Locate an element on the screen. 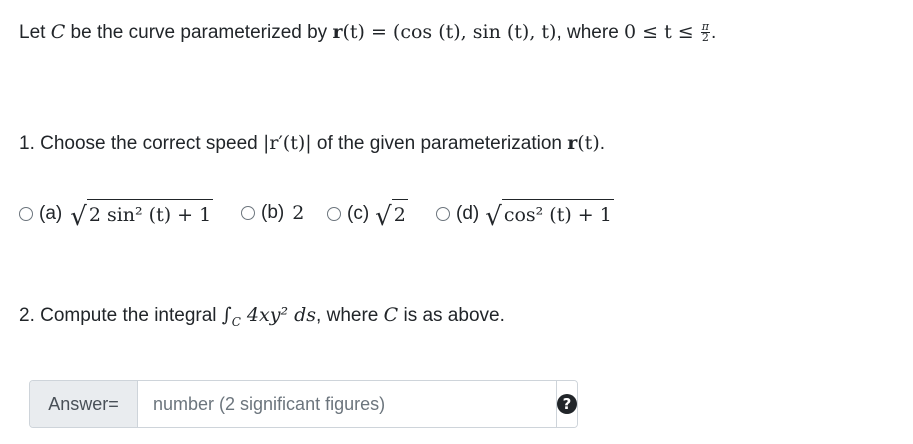  answer-label: Answer= is located at coordinates (84, 404).